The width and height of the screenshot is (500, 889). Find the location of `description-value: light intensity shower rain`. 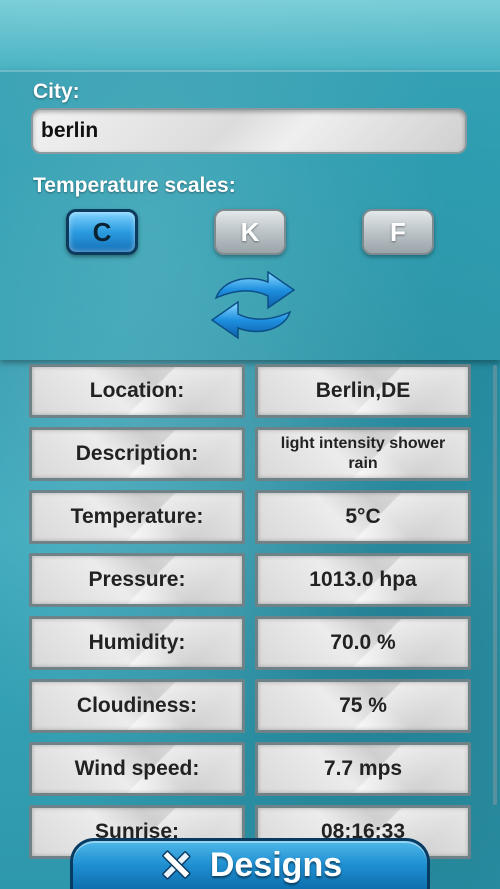

description-value: light intensity shower rain is located at coordinates (363, 454).